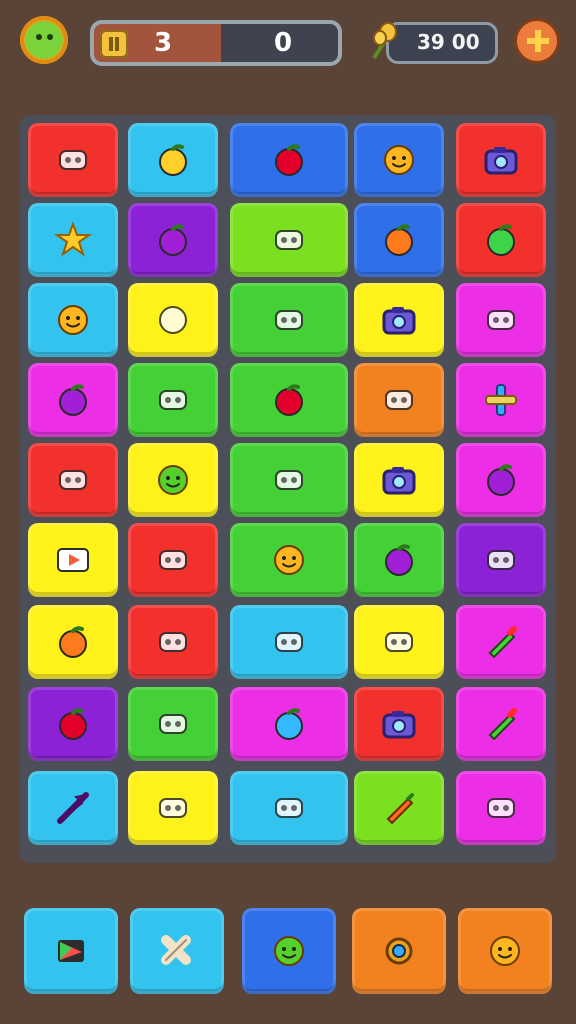 Image resolution: width=576 pixels, height=1024 pixels. I want to click on board-tile-r2-c3, so click(289, 240).